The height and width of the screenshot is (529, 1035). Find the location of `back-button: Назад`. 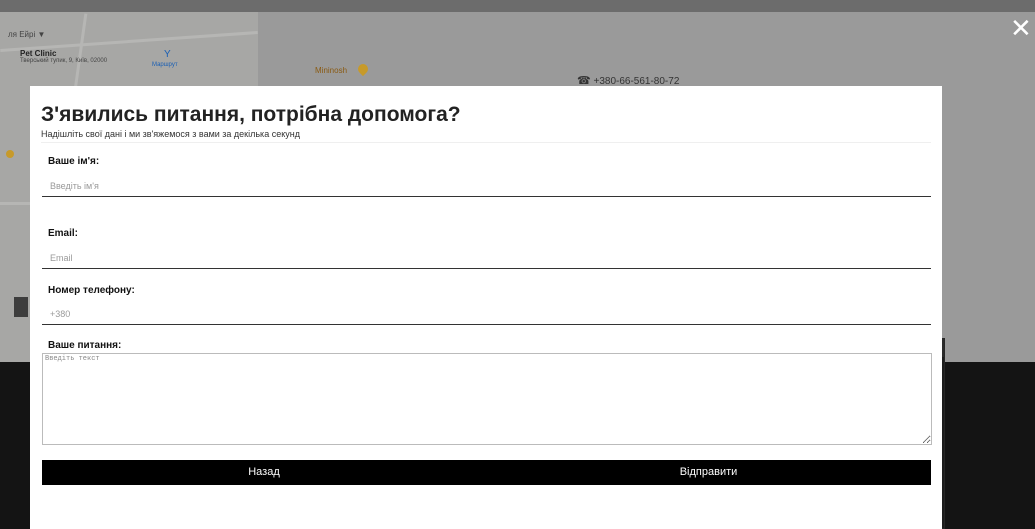

back-button: Назад is located at coordinates (264, 472).